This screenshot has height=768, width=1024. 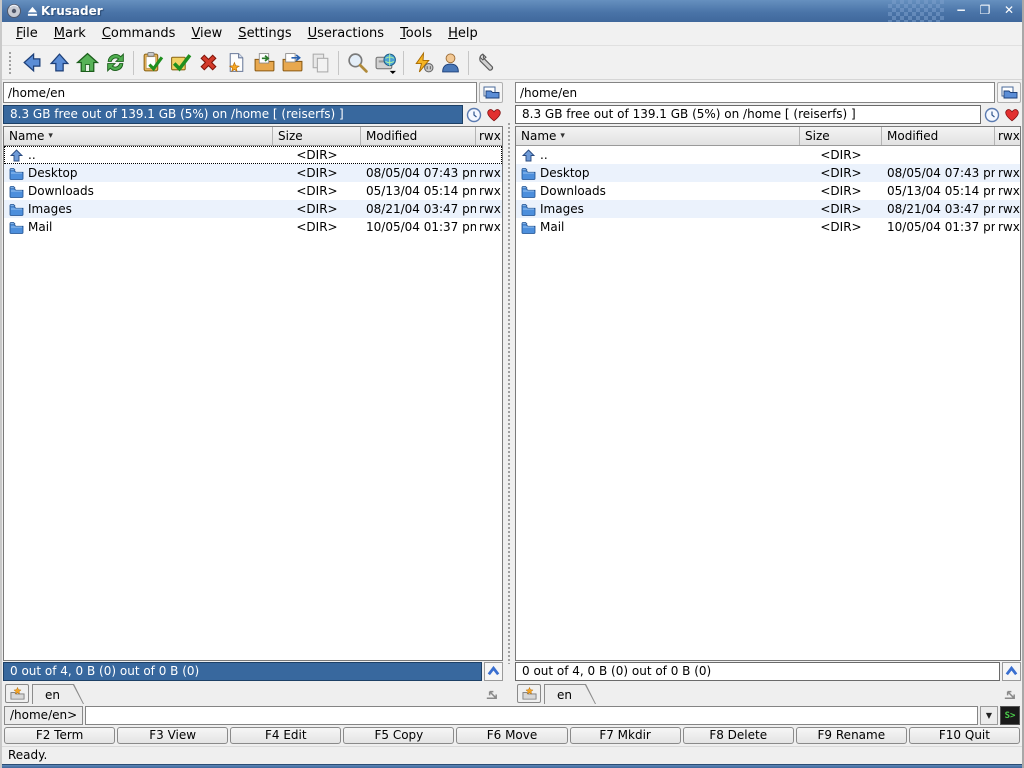 I want to click on refresh-button, so click(x=115, y=63).